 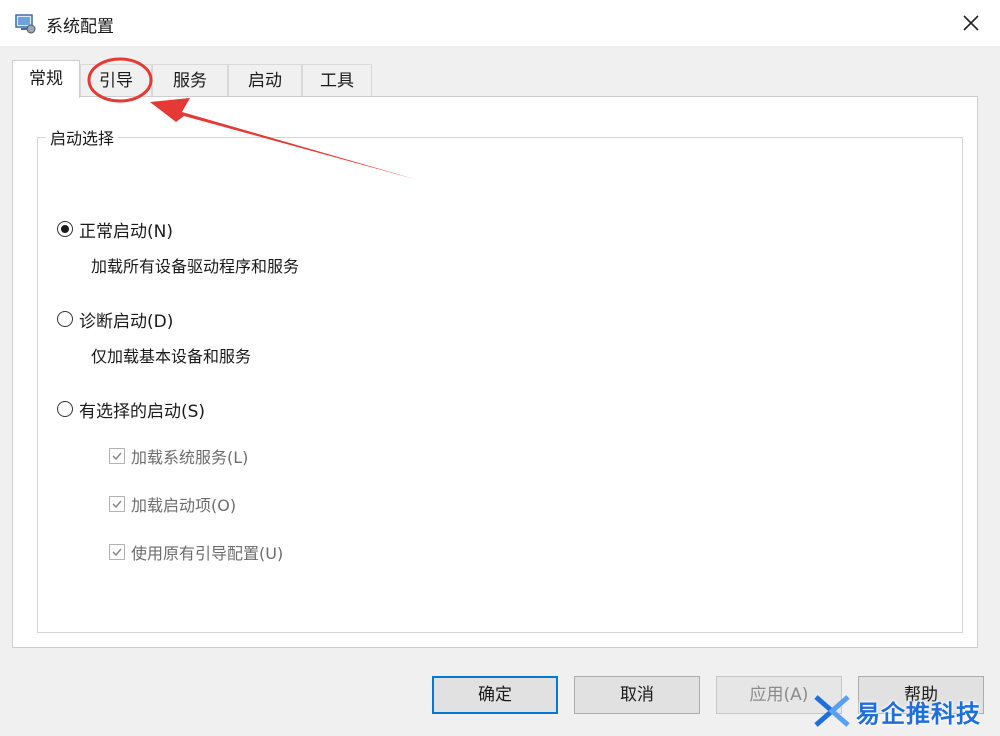 I want to click on radio-label: 正常启动(N), so click(x=126, y=231).